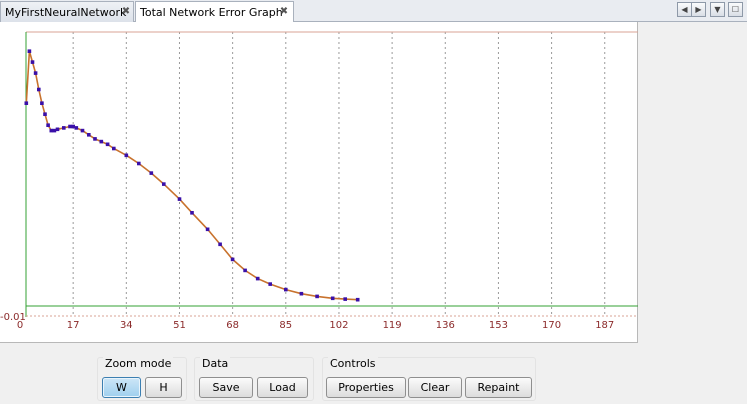  What do you see at coordinates (315, 325) in the screenshot?
I see `x-tick-labels: 0 17 34 51 68 85 102 119 136 153 170 187` at bounding box center [315, 325].